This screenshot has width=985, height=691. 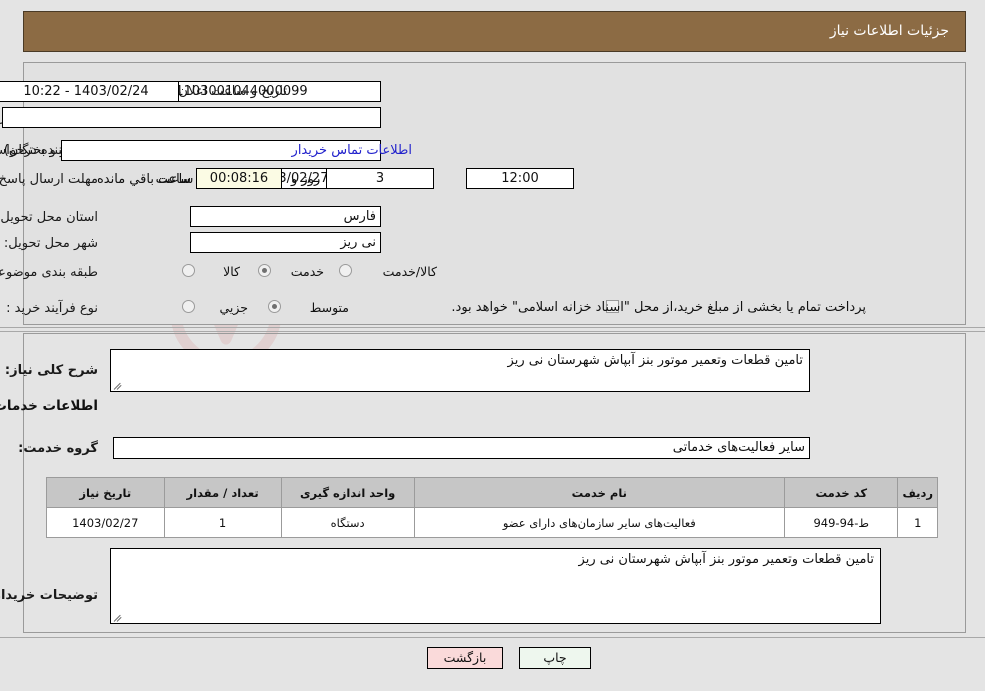 I want to click on th-date: تاریخ نیاز, so click(x=105, y=492).